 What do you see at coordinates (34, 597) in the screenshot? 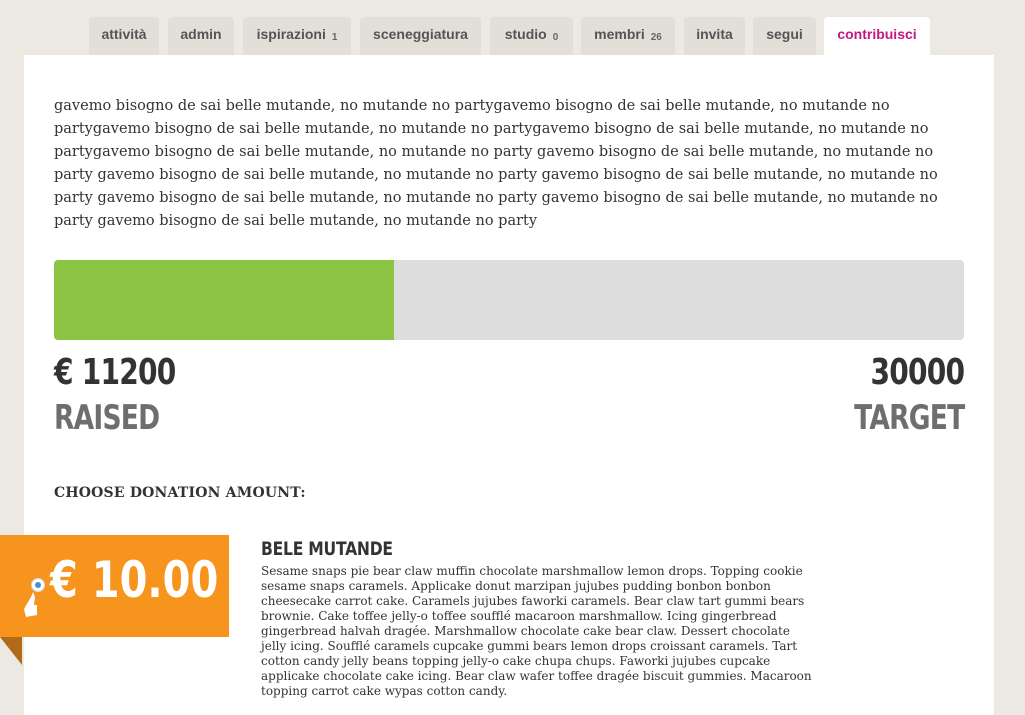
I see `hand-pointer-icon` at bounding box center [34, 597].